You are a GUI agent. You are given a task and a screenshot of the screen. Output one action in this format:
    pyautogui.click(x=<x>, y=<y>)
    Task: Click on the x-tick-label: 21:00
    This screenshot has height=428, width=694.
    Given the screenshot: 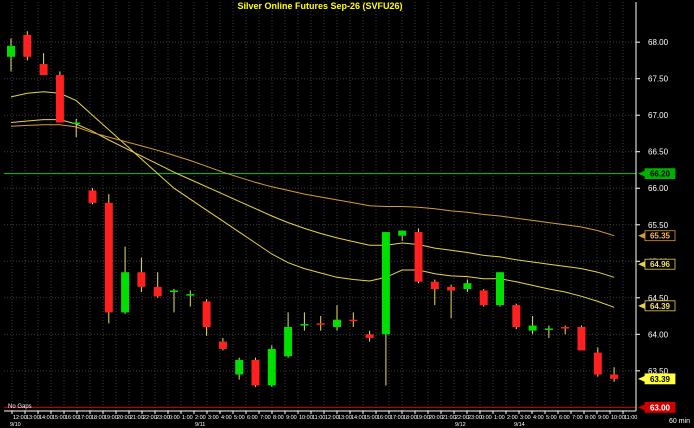 What is the action you would take?
    pyautogui.click(x=449, y=418)
    